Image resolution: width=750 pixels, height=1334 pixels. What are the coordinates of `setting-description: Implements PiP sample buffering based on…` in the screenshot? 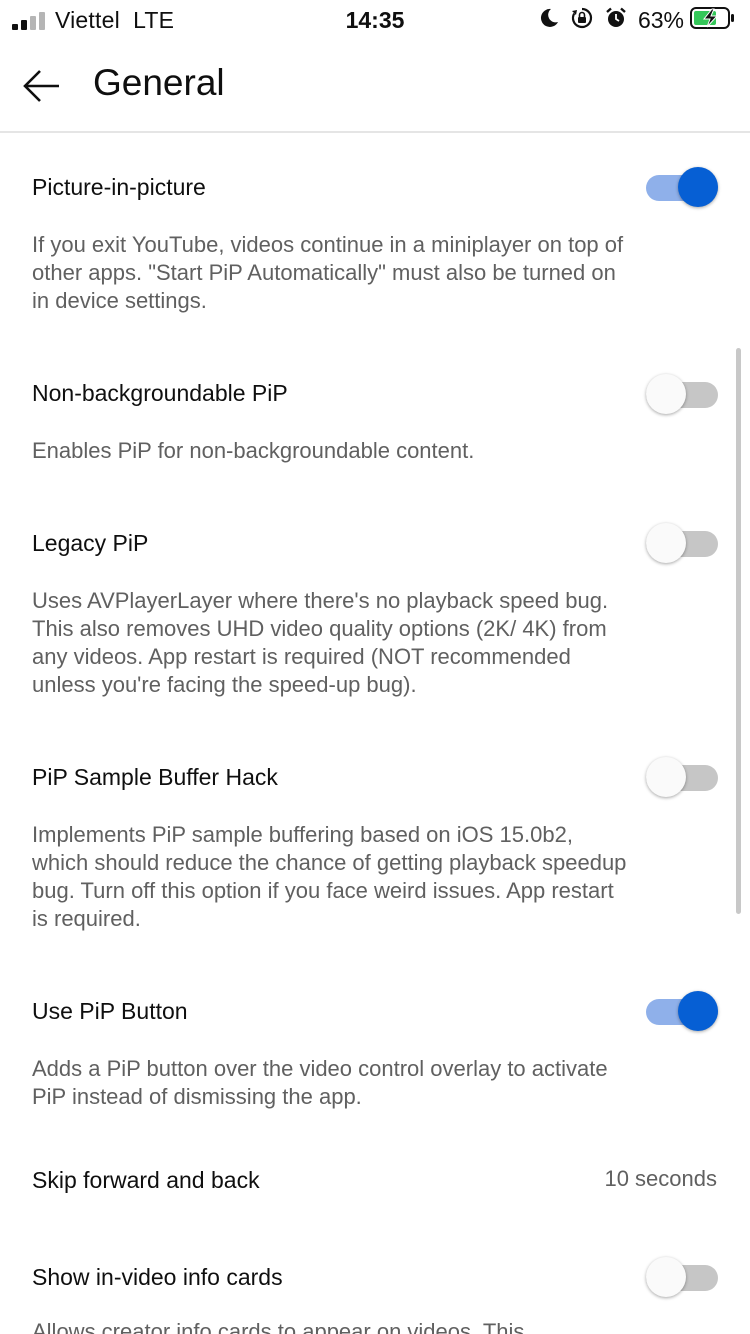 It's located at (329, 876).